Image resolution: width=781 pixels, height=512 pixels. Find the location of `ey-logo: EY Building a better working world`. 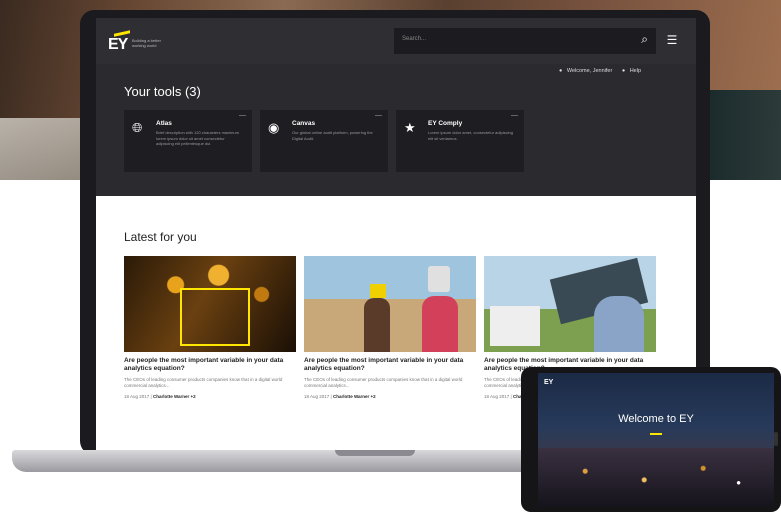

ey-logo: EY Building a better working world is located at coordinates (138, 42).